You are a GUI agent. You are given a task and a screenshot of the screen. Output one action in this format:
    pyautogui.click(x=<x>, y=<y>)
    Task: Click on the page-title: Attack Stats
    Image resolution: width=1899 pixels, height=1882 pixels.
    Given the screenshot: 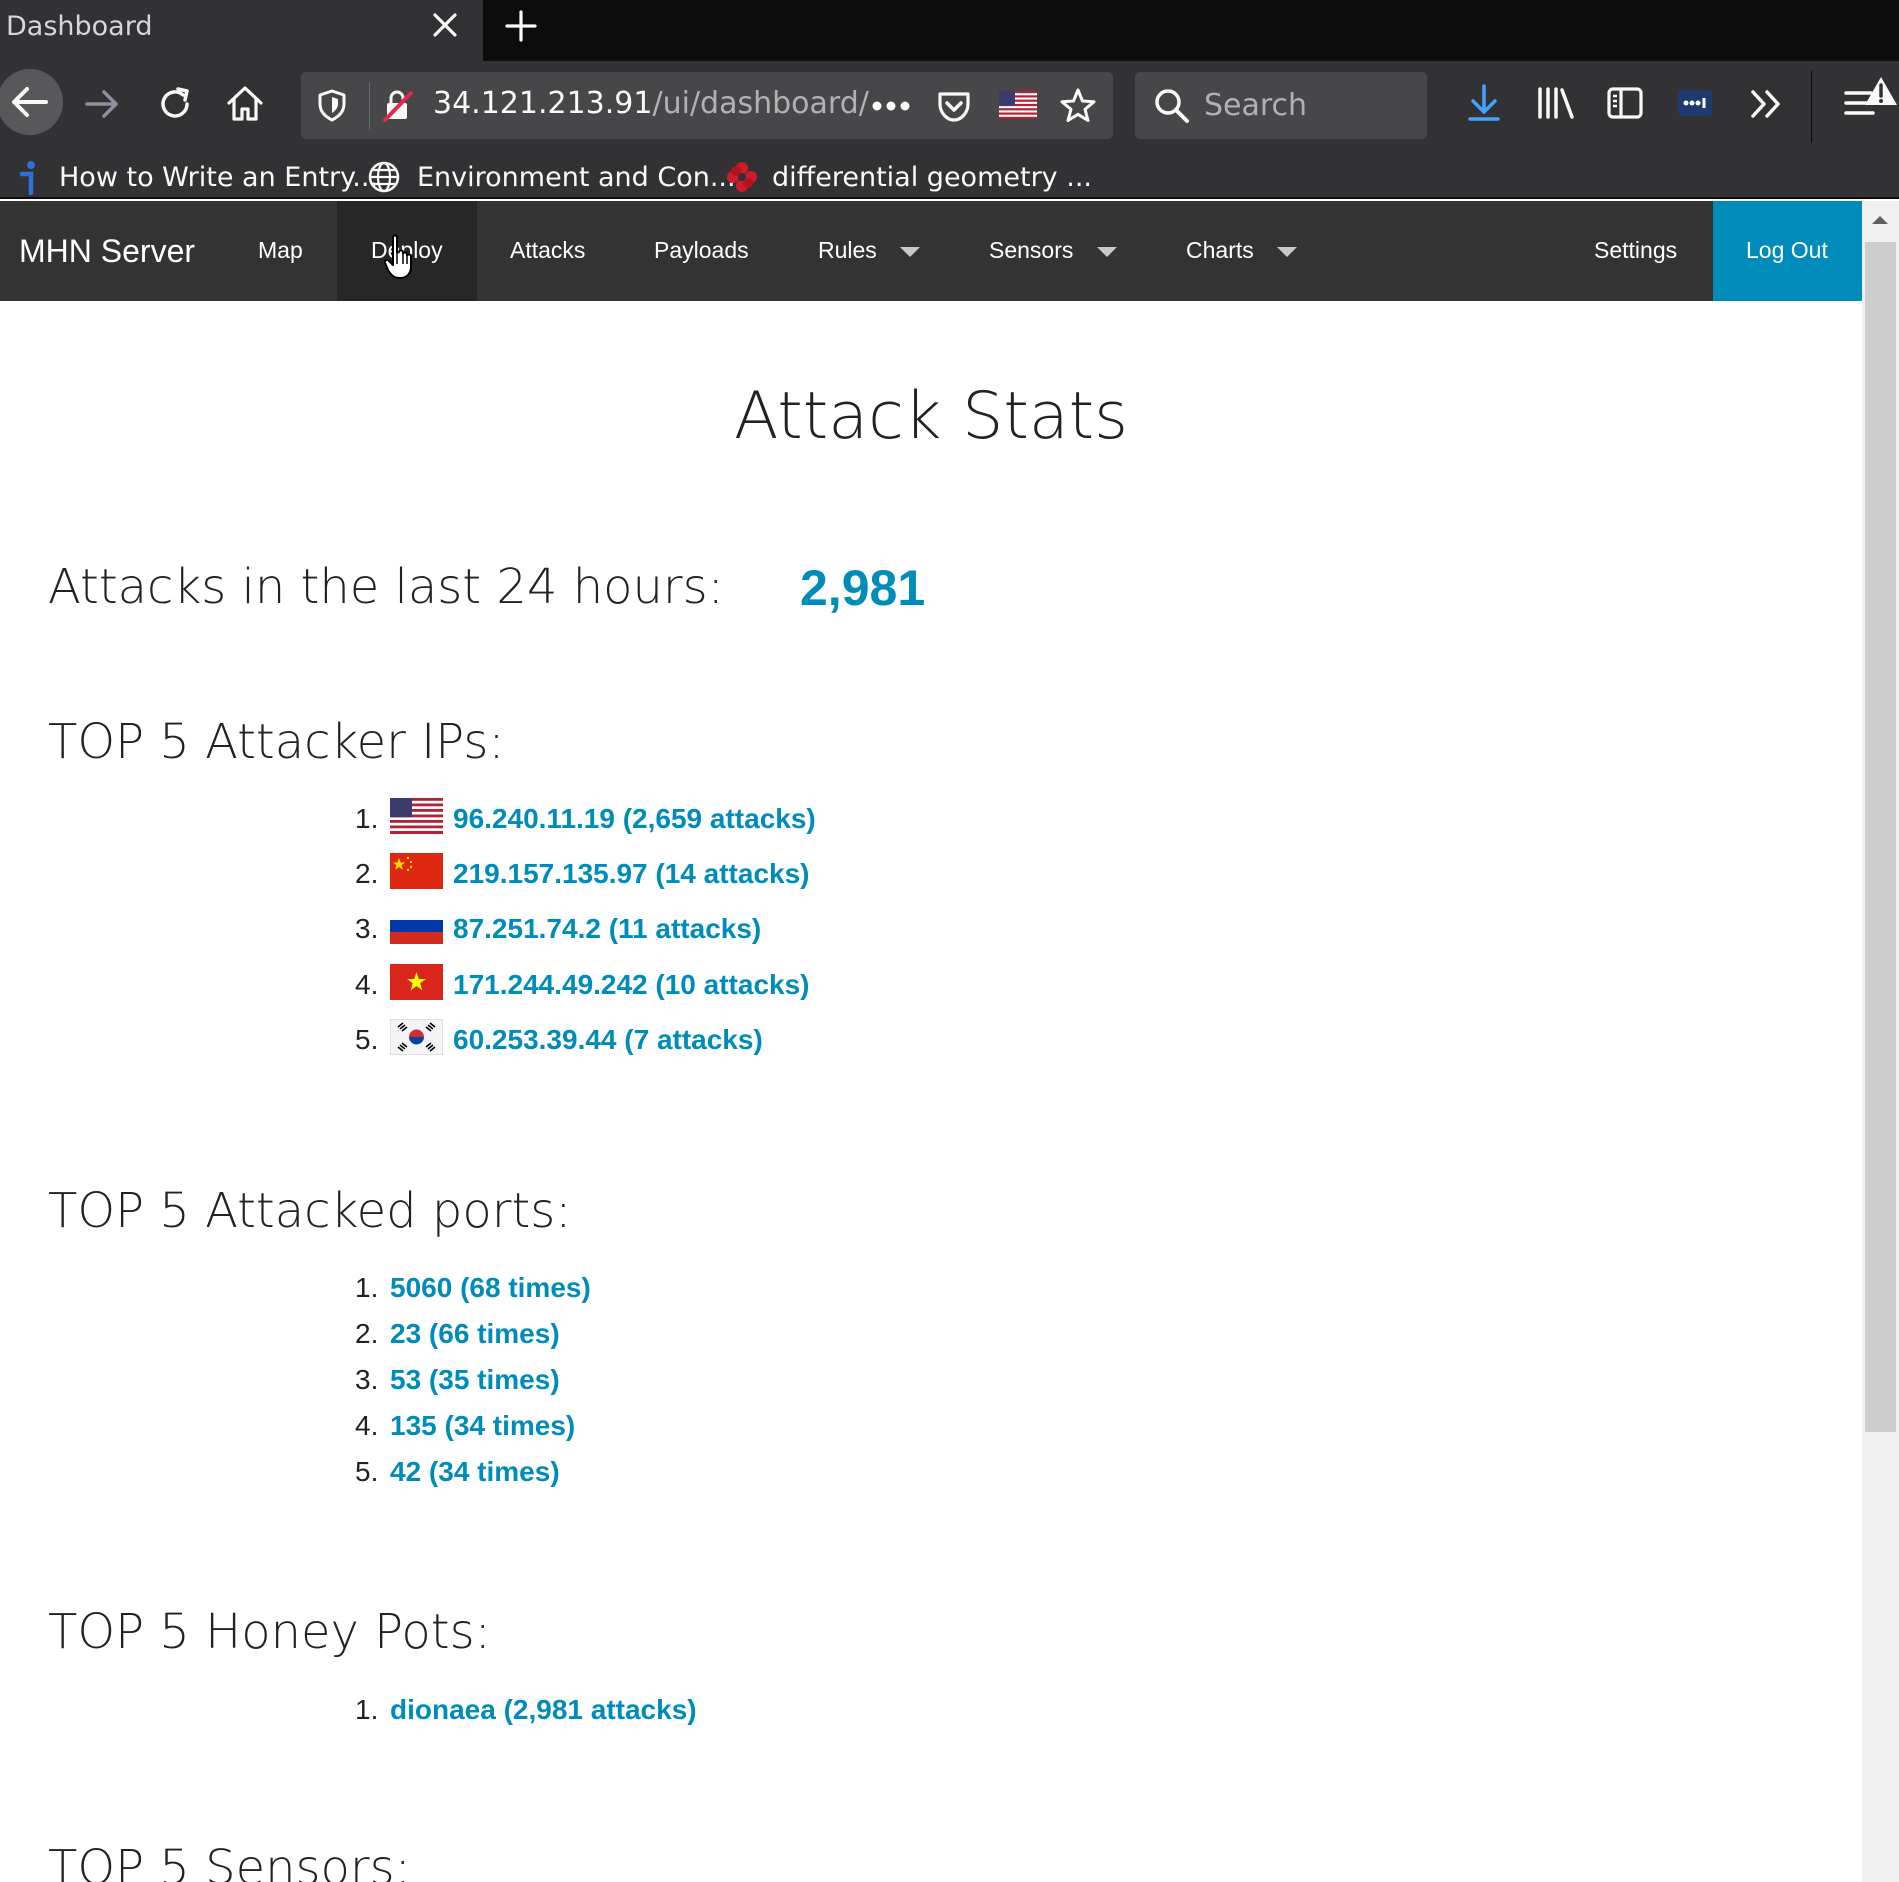 What is the action you would take?
    pyautogui.click(x=931, y=416)
    